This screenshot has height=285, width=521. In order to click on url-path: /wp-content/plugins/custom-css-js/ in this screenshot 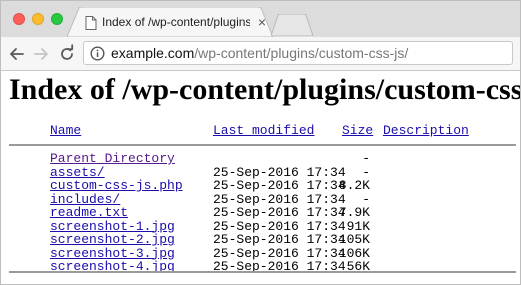, I will do `click(301, 53)`.